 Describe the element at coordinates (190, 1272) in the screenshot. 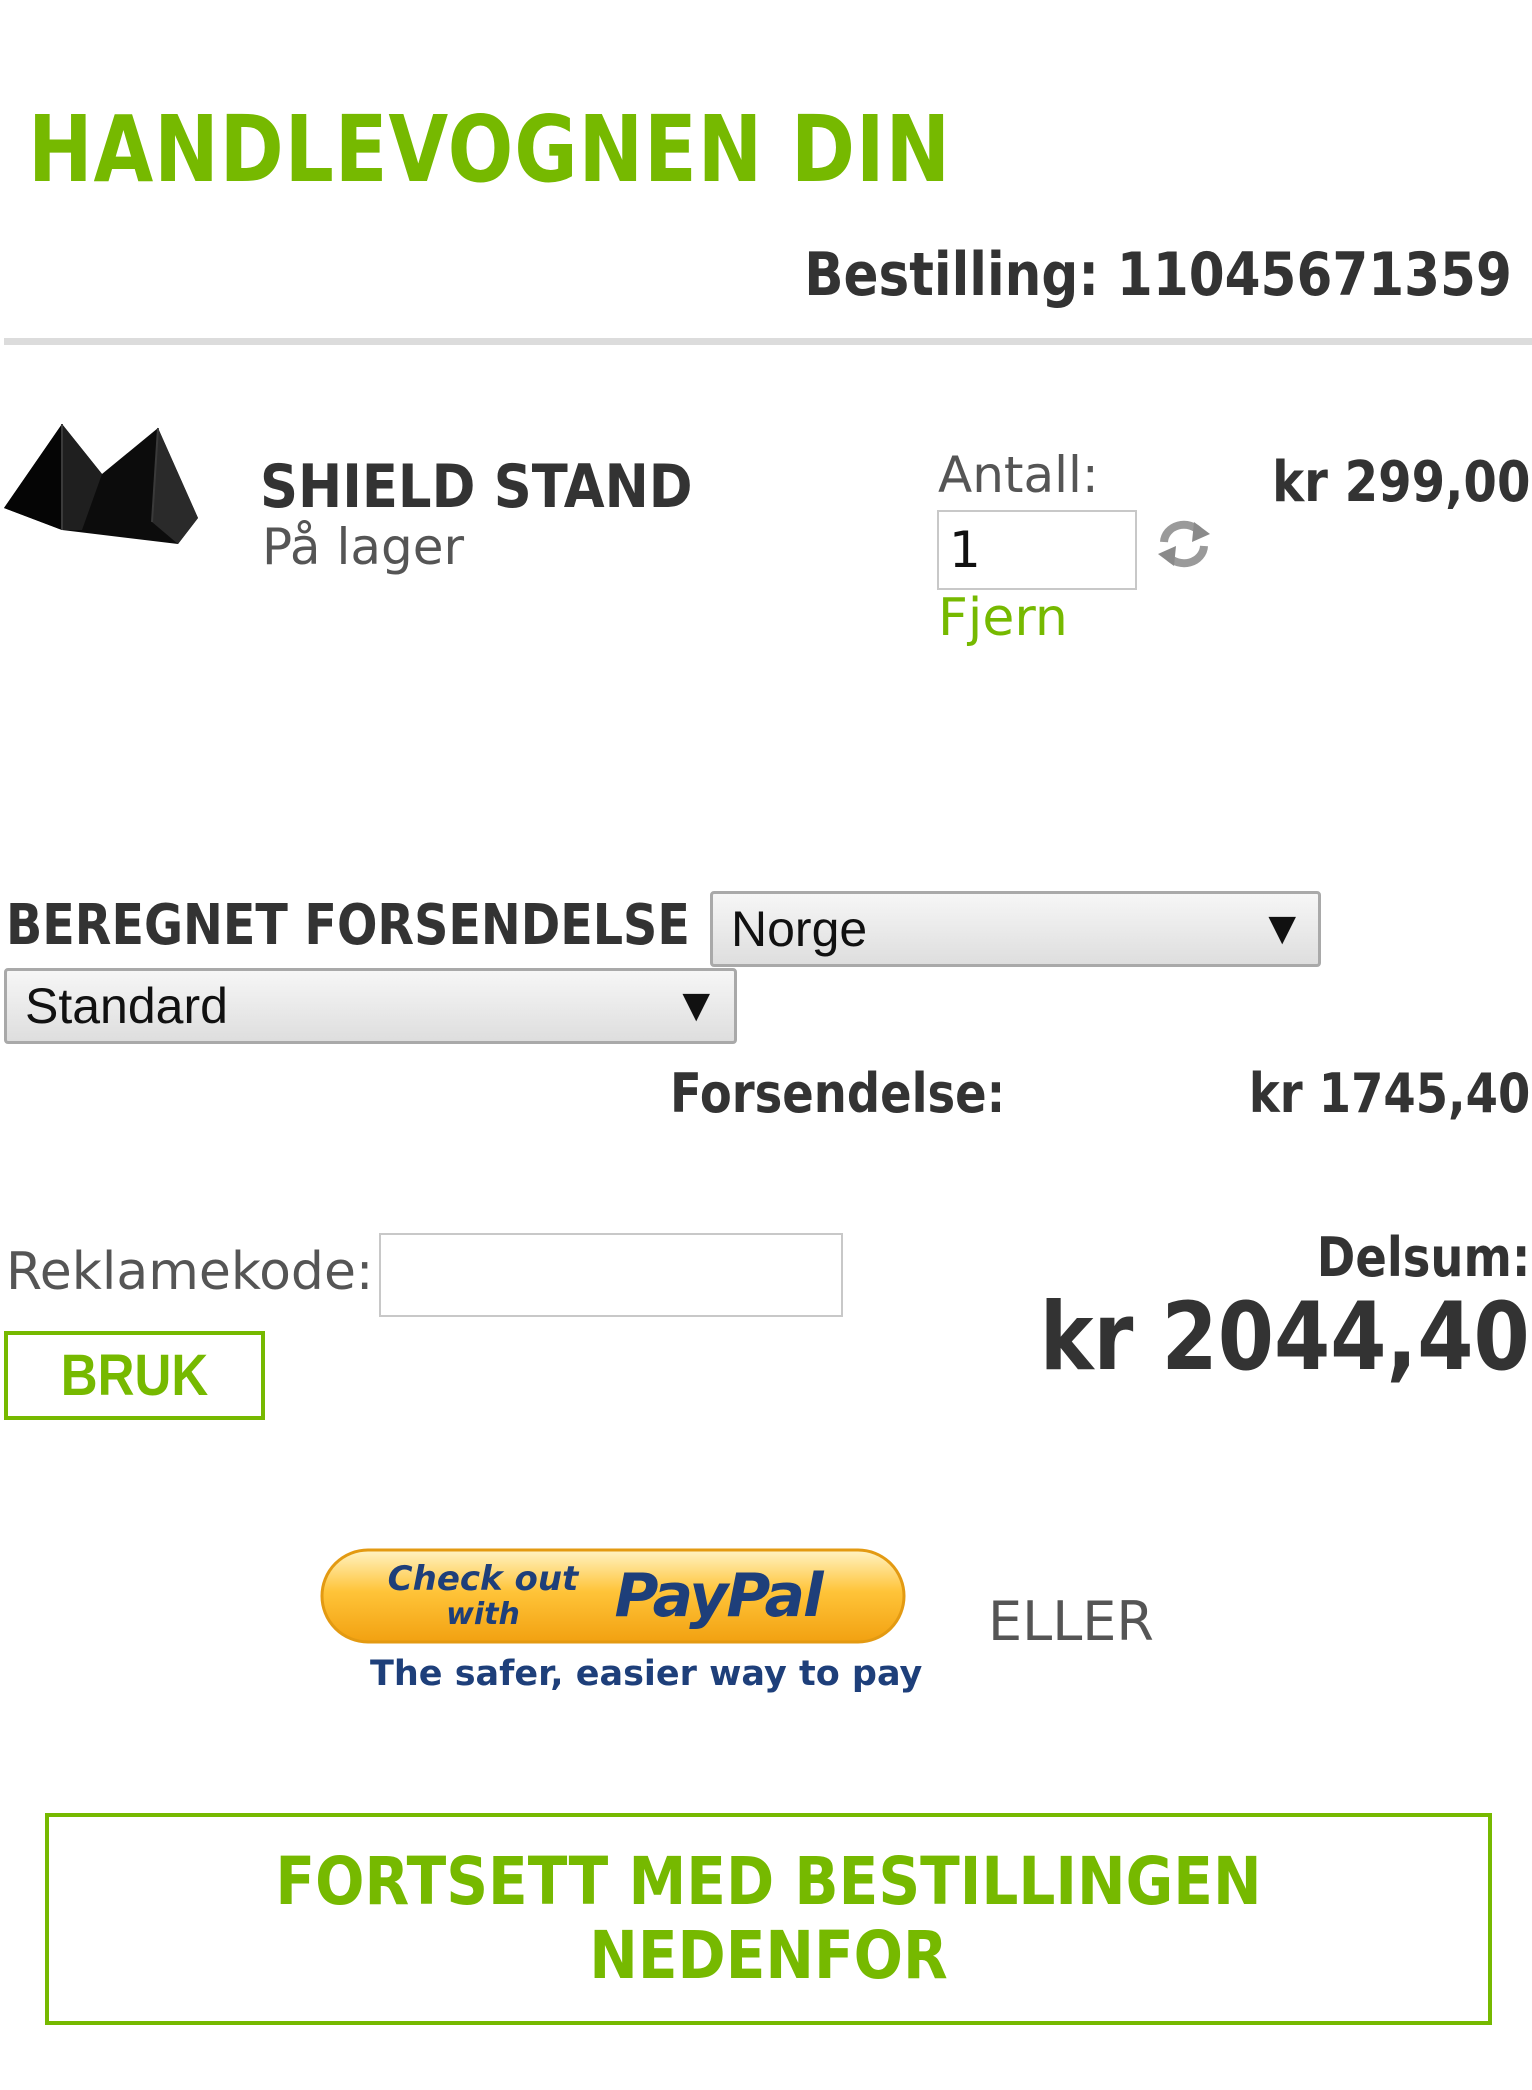

I see `promo-code-label: Reklamekode:` at that location.